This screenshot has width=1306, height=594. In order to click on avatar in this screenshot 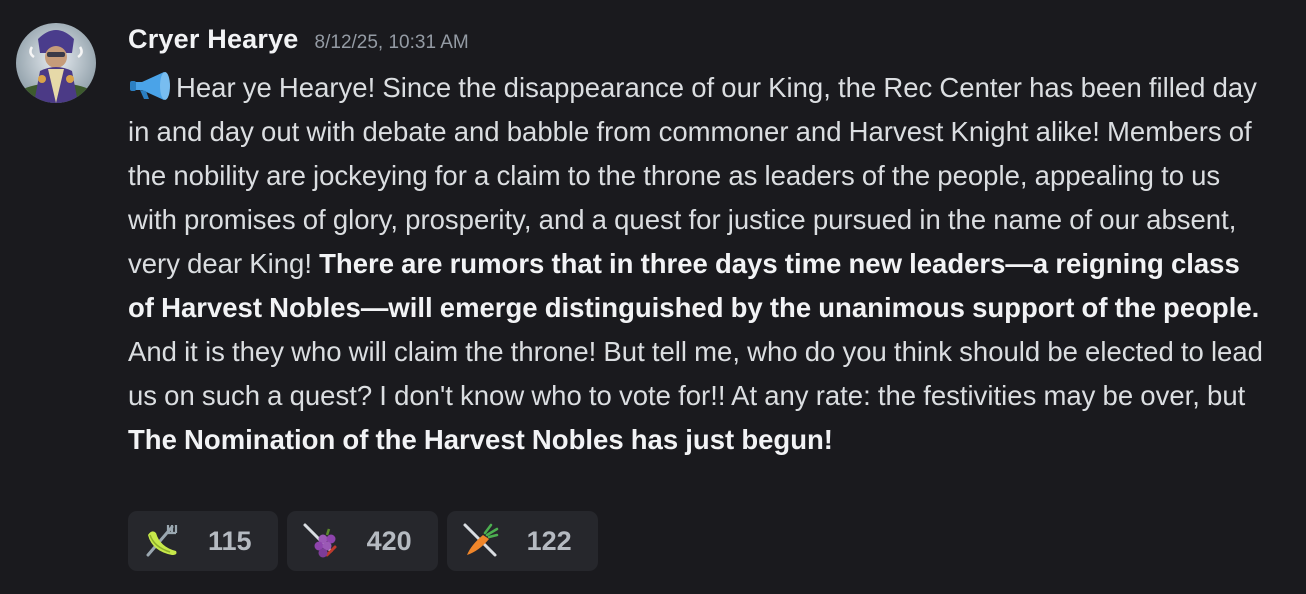, I will do `click(56, 63)`.